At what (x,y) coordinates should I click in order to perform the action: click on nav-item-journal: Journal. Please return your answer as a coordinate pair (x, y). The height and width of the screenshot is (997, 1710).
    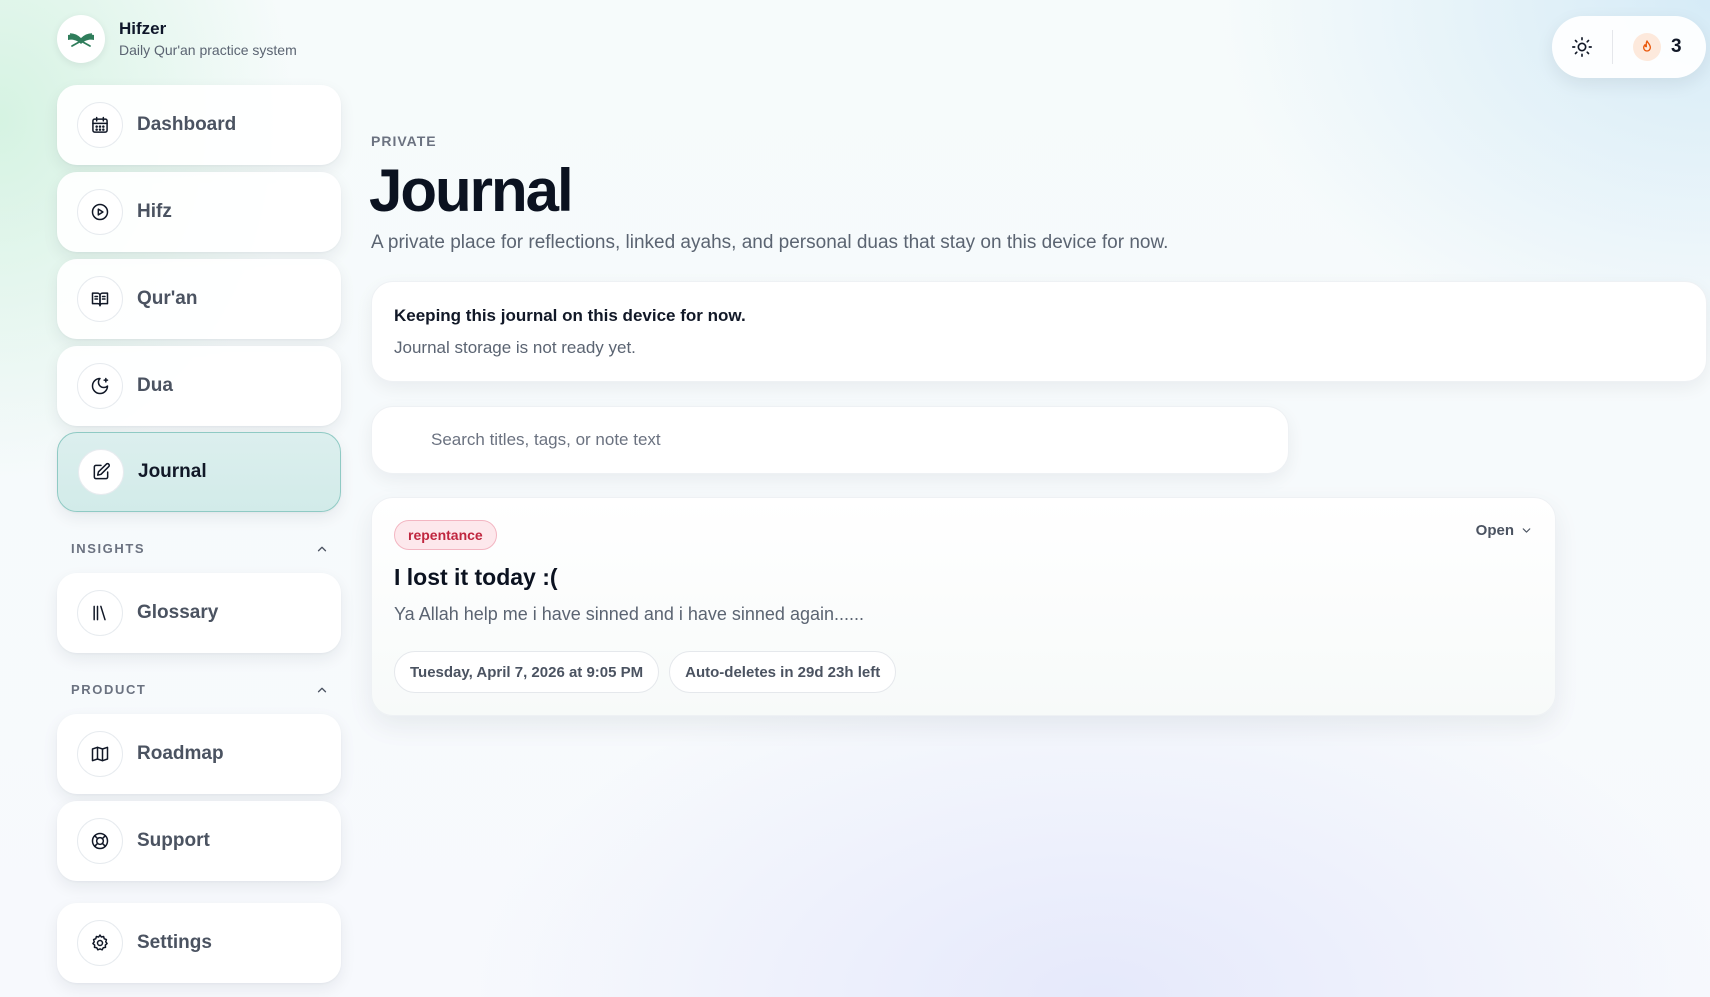
    Looking at the image, I should click on (199, 472).